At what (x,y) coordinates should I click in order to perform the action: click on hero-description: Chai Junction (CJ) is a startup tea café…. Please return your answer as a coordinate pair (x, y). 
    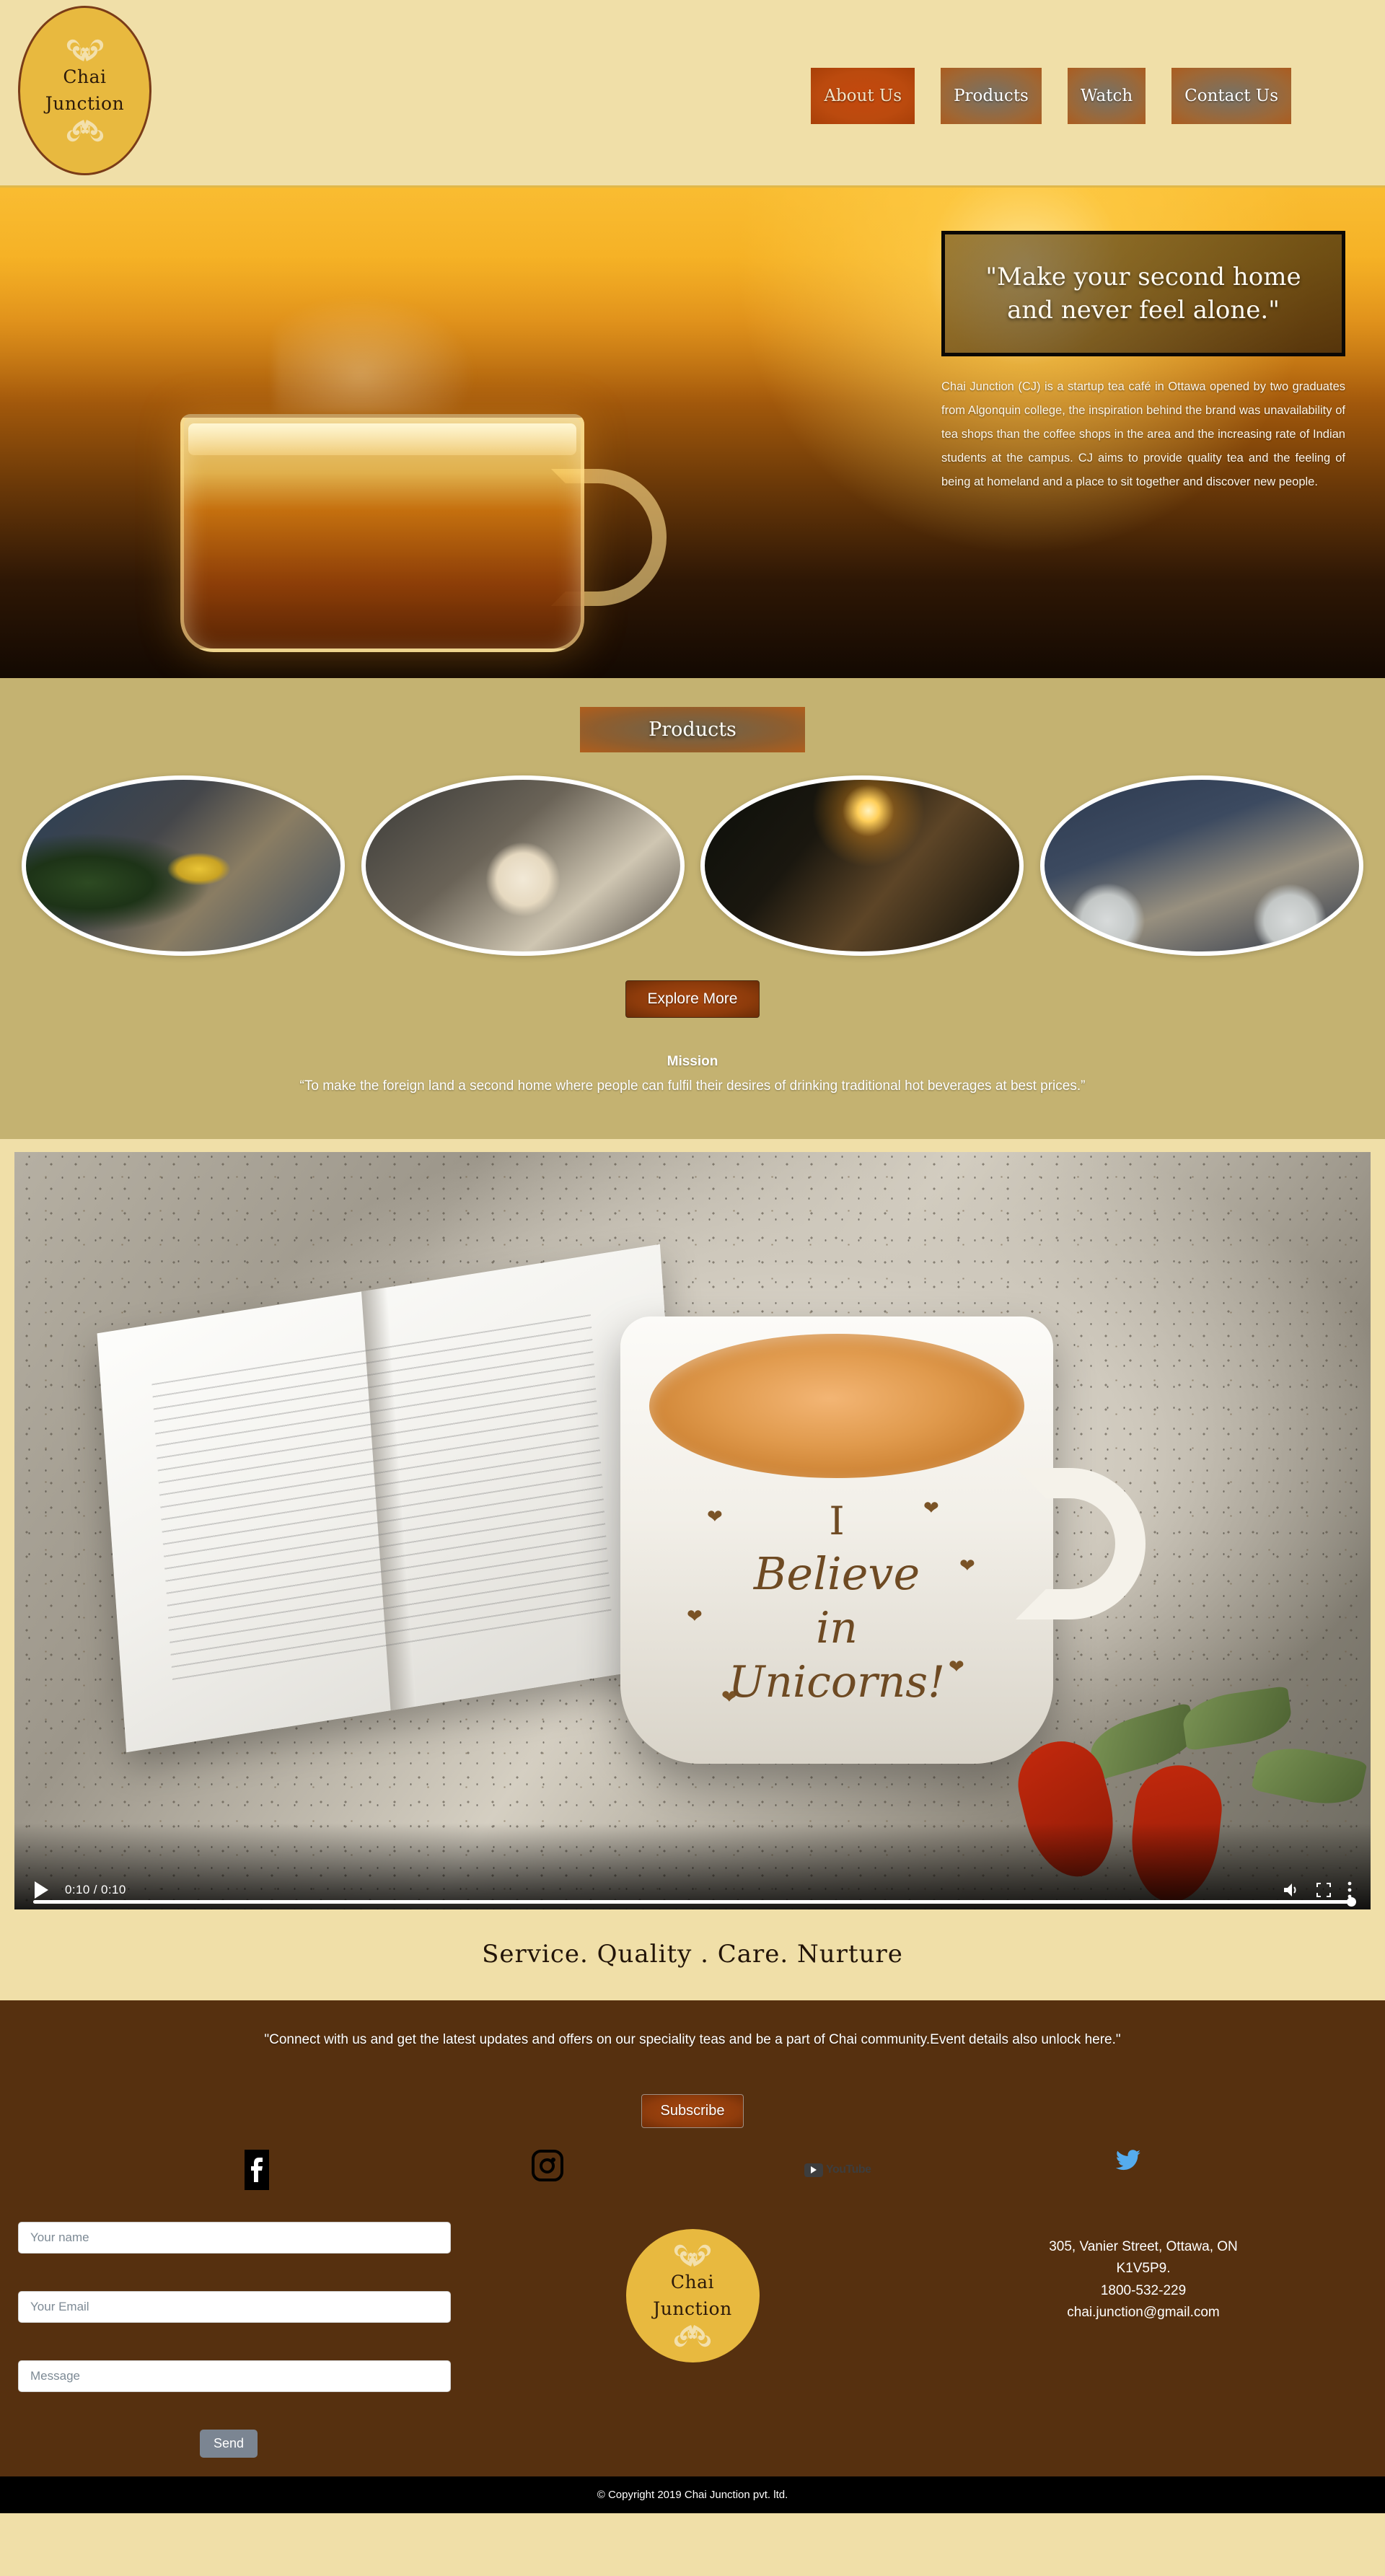
    Looking at the image, I should click on (1143, 434).